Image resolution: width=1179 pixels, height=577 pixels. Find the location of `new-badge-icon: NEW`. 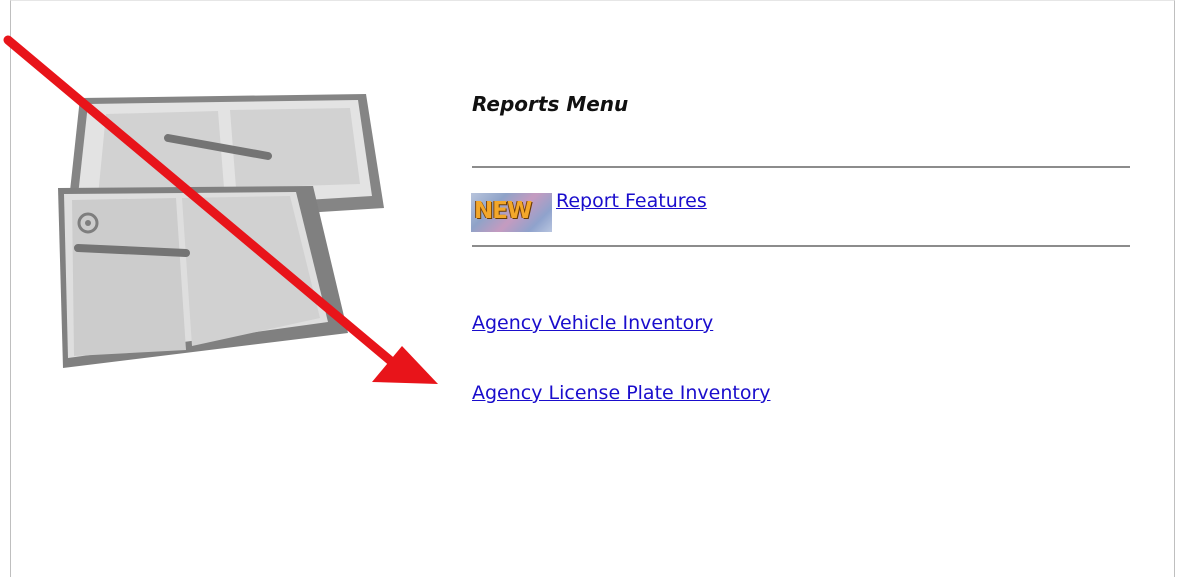

new-badge-icon: NEW is located at coordinates (511, 212).